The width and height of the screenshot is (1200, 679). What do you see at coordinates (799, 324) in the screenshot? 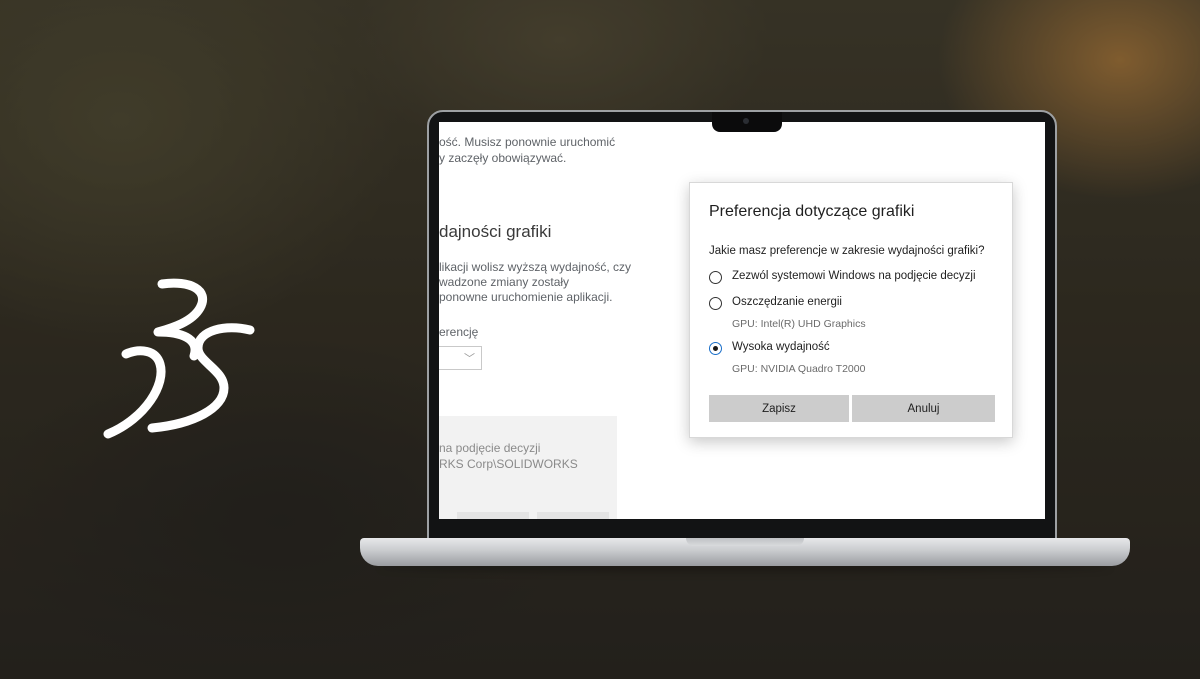
I see `option-gpu-info: GPU: Intel(R) UHD Graphics` at bounding box center [799, 324].